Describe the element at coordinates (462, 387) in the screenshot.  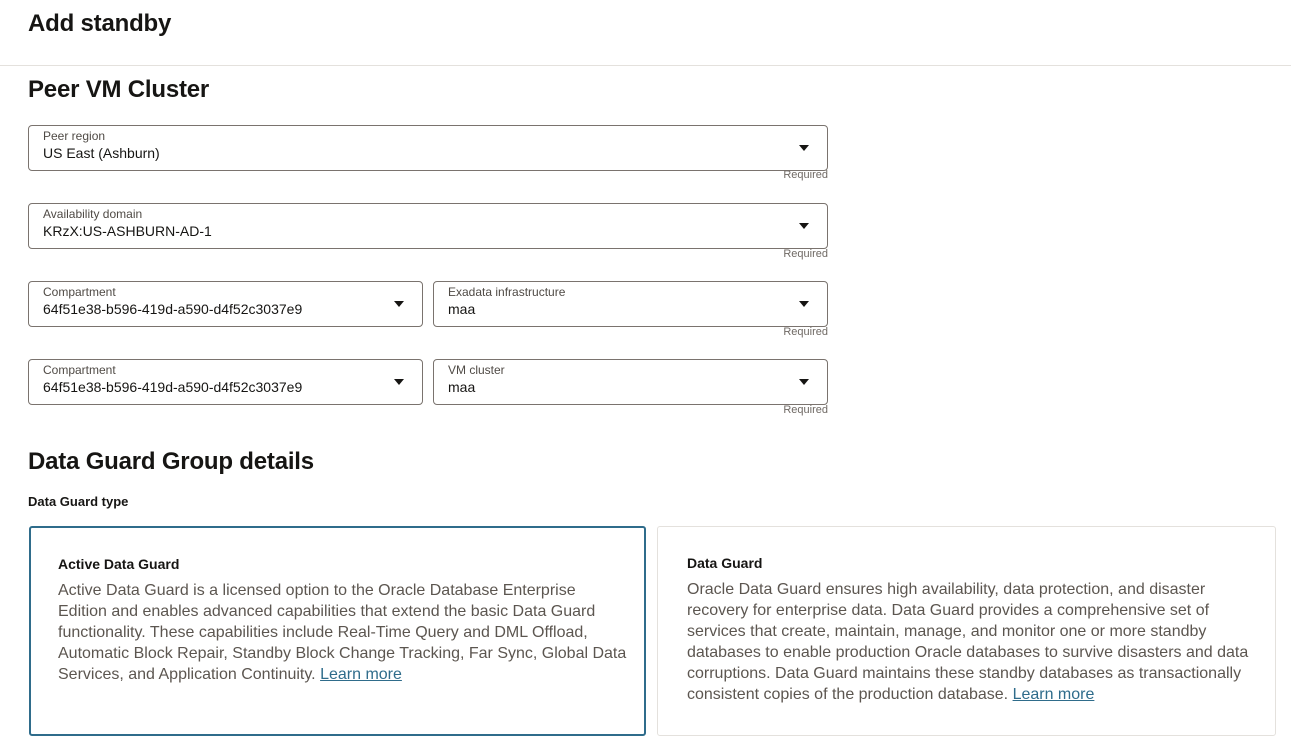
I see `vm-cluster-value: maa` at that location.